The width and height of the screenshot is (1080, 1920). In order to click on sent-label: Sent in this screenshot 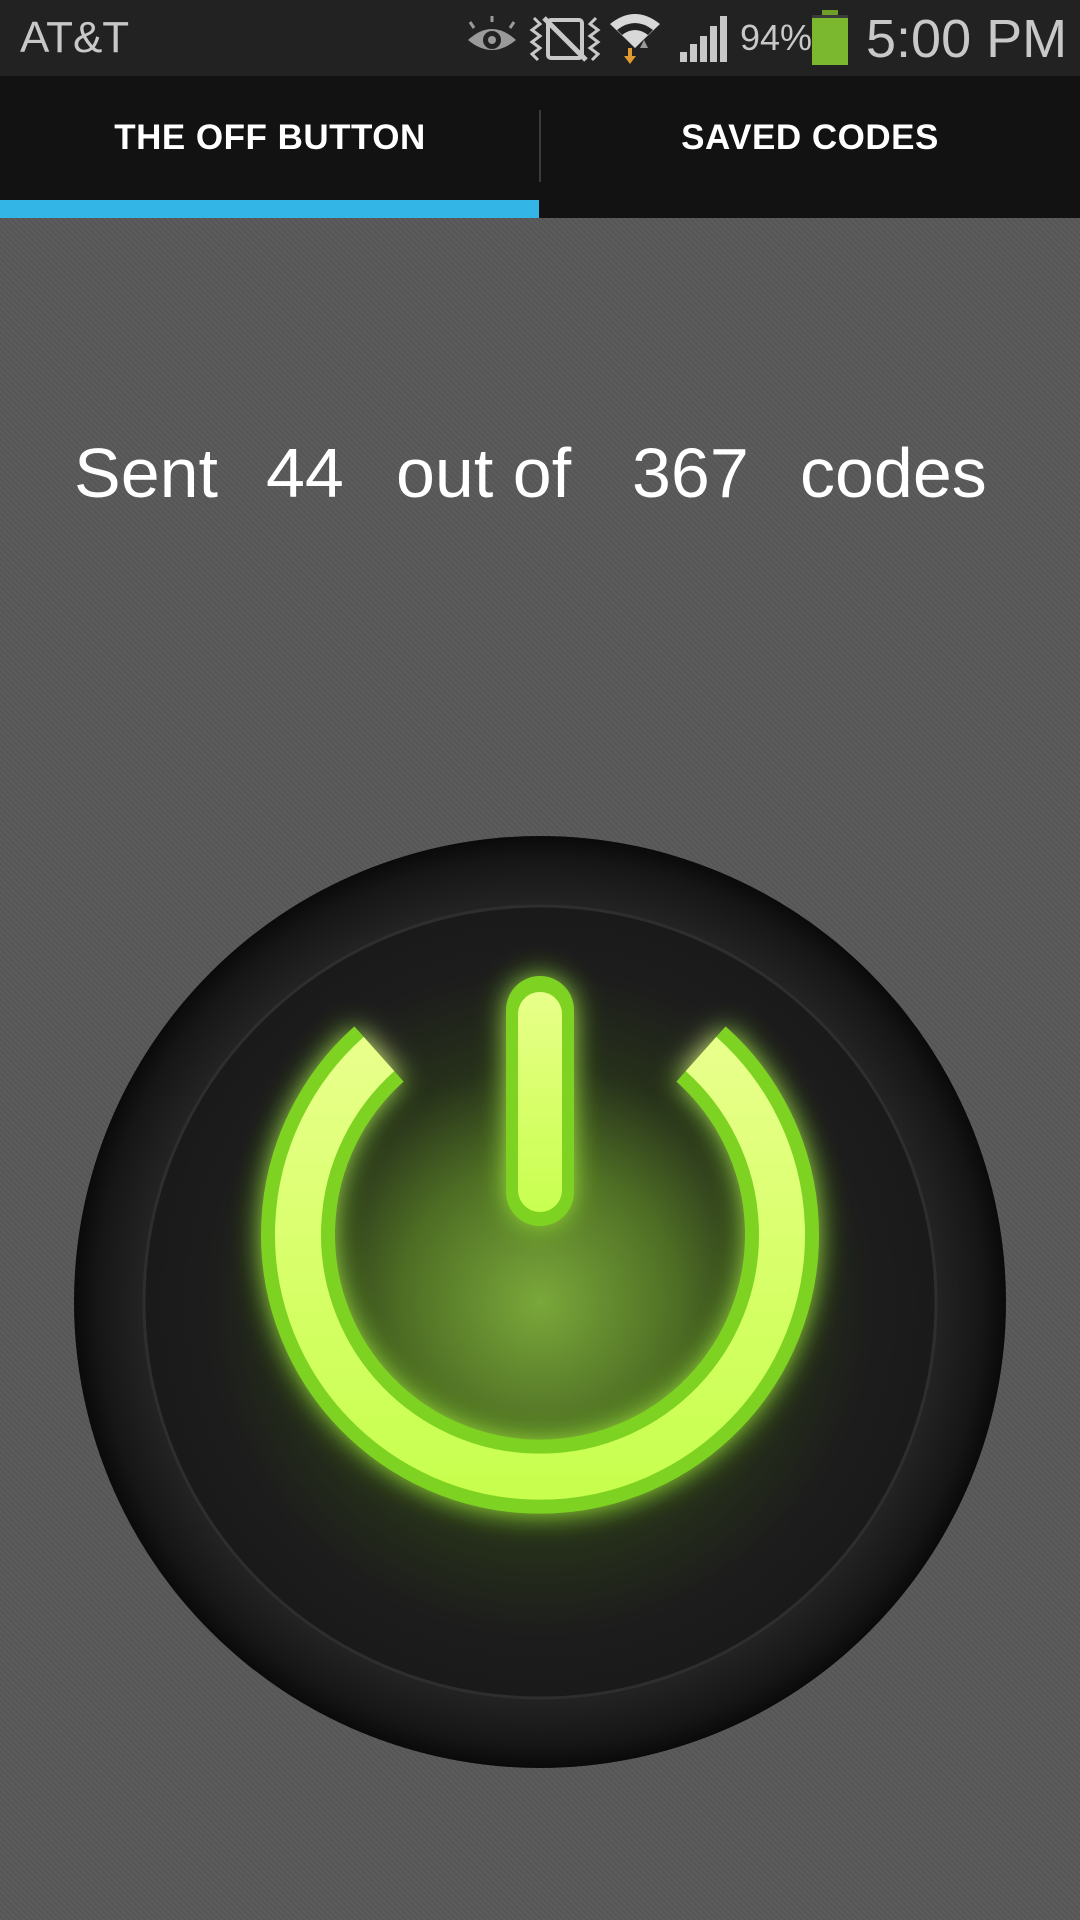, I will do `click(146, 473)`.